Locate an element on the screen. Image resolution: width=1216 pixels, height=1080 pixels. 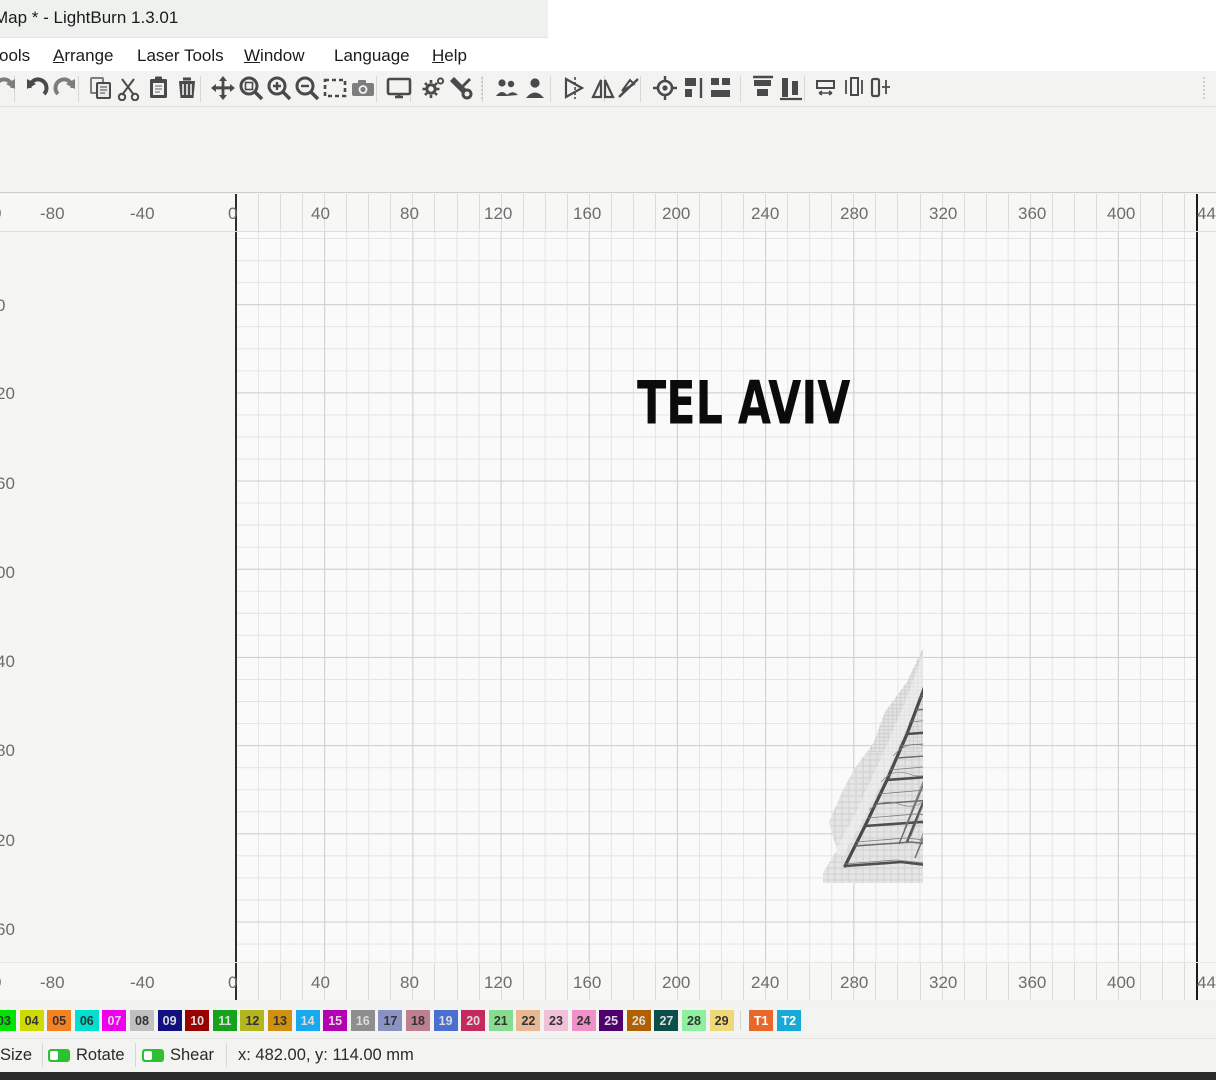
device-settings-icon is located at coordinates (433, 90).